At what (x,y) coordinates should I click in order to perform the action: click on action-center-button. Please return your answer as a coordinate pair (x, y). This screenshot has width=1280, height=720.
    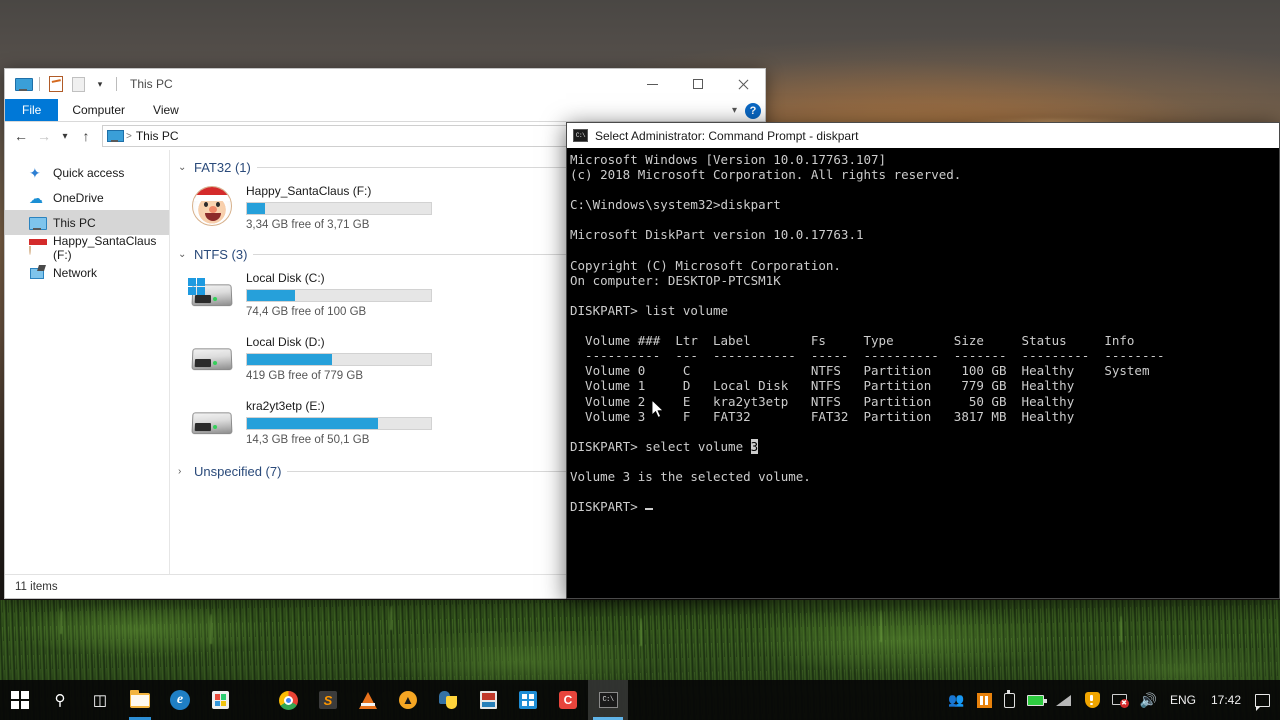
    Looking at the image, I should click on (1262, 700).